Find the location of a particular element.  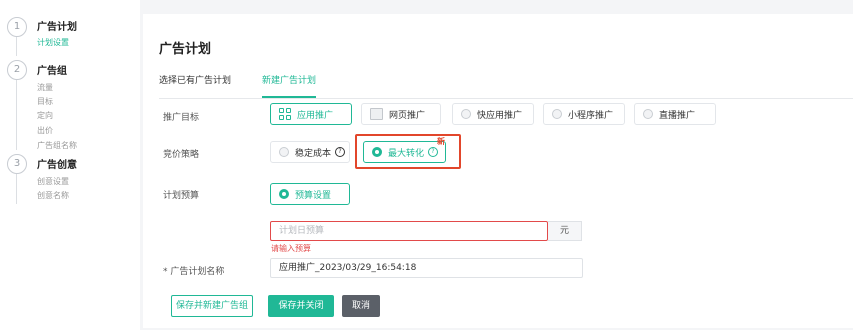

option-label: 网页推广 is located at coordinates (407, 115).